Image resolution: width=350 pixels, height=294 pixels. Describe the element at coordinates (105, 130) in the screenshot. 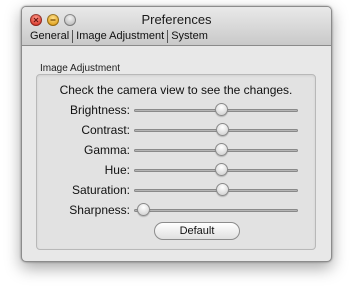

I see `contrast-label: Contrast:` at that location.